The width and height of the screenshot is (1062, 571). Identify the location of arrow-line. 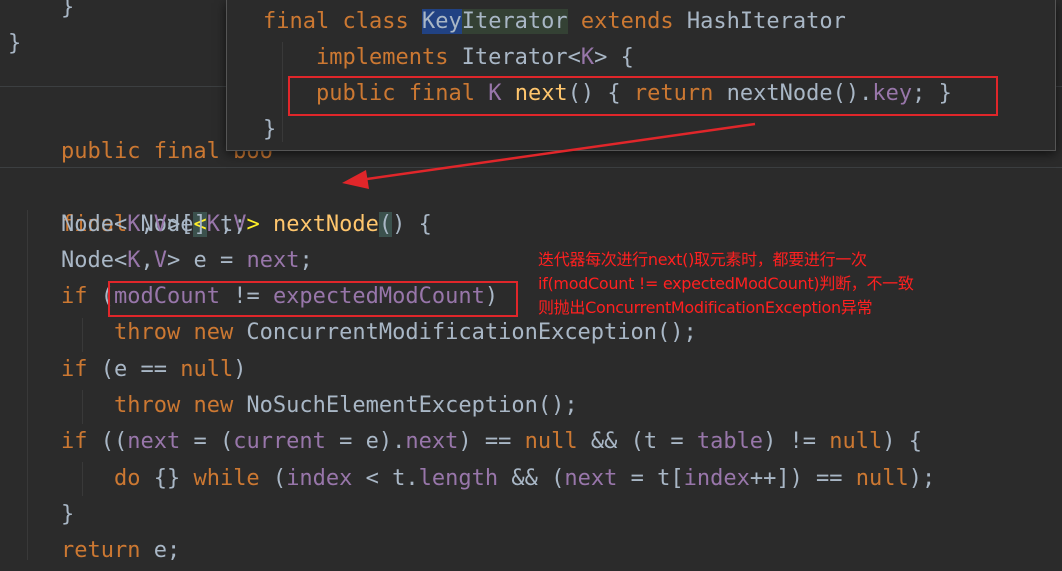
(557, 152).